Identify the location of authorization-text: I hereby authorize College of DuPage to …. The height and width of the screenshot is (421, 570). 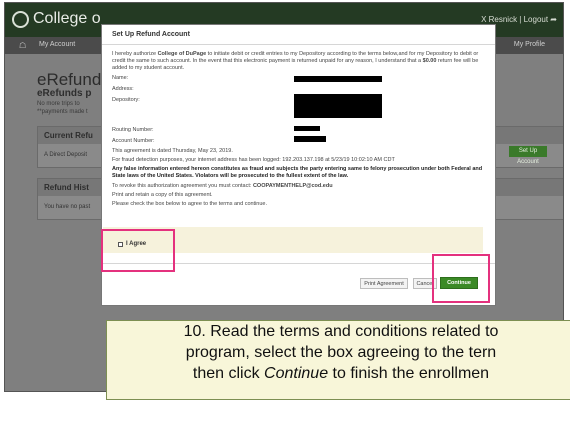
(298, 61).